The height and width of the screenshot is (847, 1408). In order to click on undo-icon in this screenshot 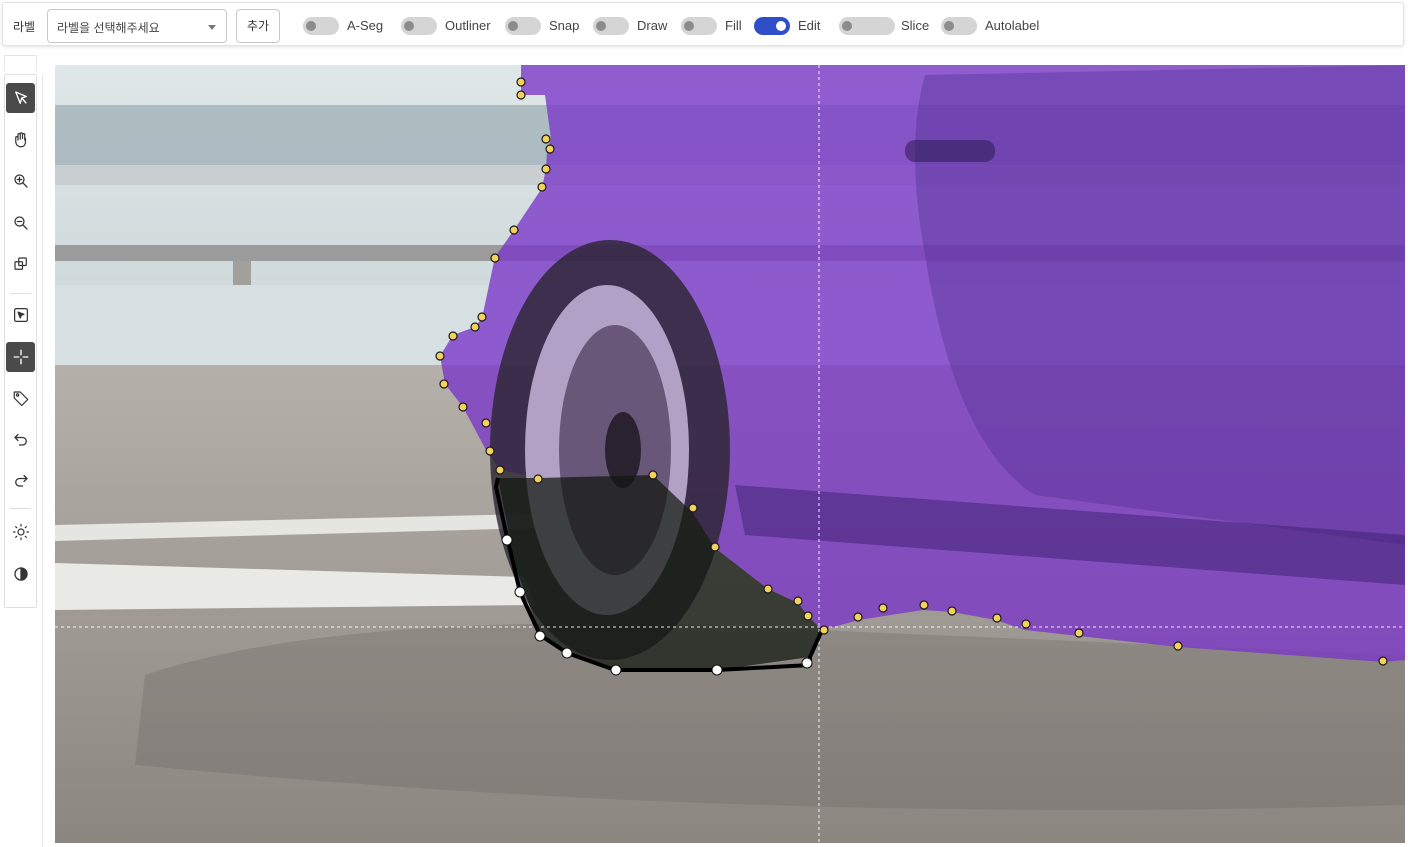, I will do `click(20, 439)`.